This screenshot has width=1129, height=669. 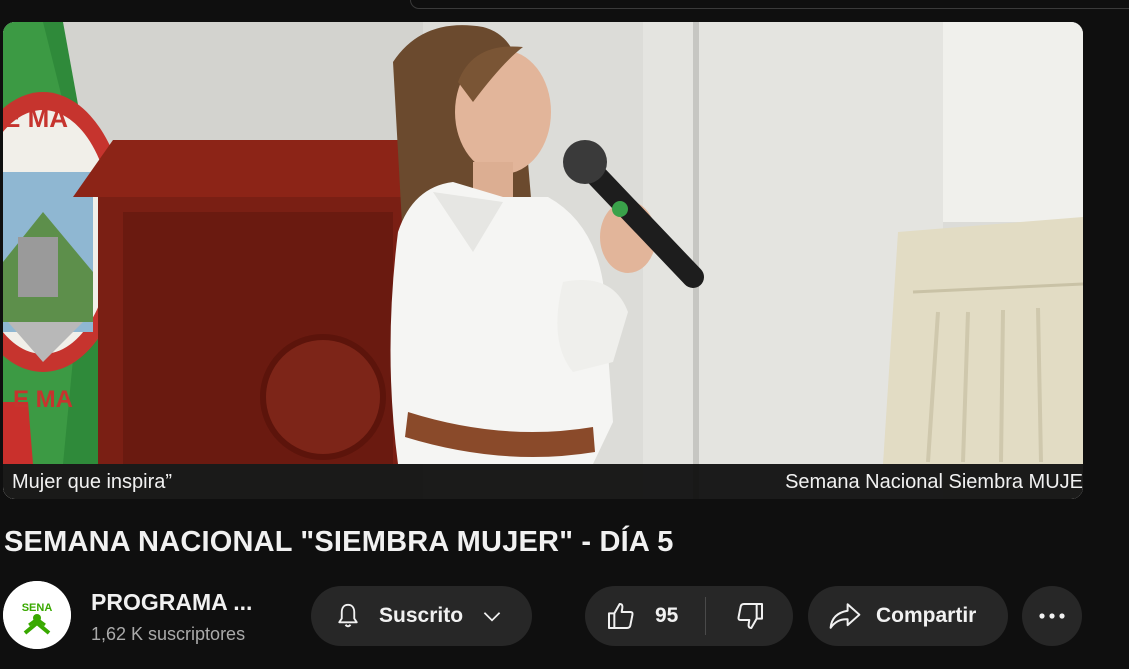 I want to click on svg-text: SENA, so click(x=37, y=608).